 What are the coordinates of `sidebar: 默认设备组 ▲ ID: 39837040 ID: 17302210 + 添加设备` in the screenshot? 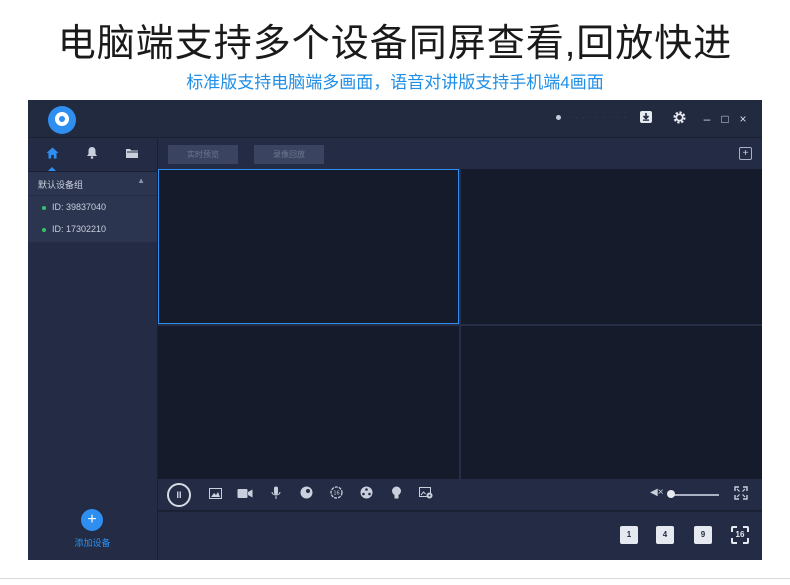 It's located at (93, 349).